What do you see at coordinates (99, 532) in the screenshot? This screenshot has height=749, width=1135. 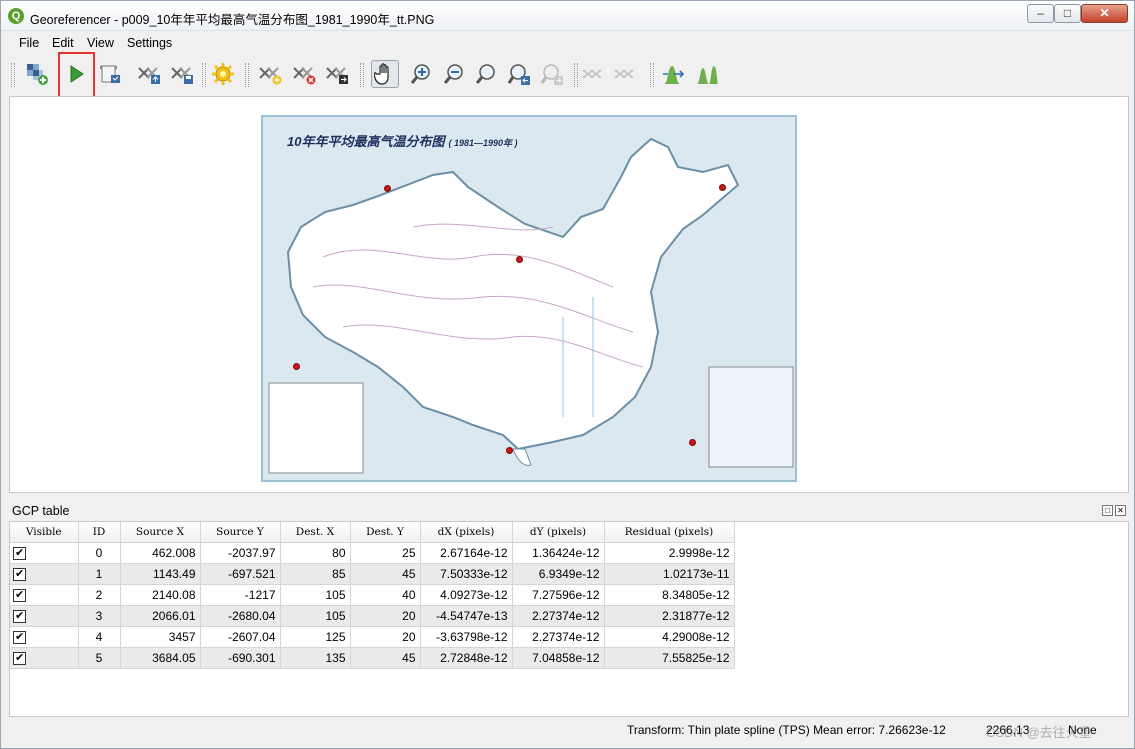 I see `column-header: ID` at bounding box center [99, 532].